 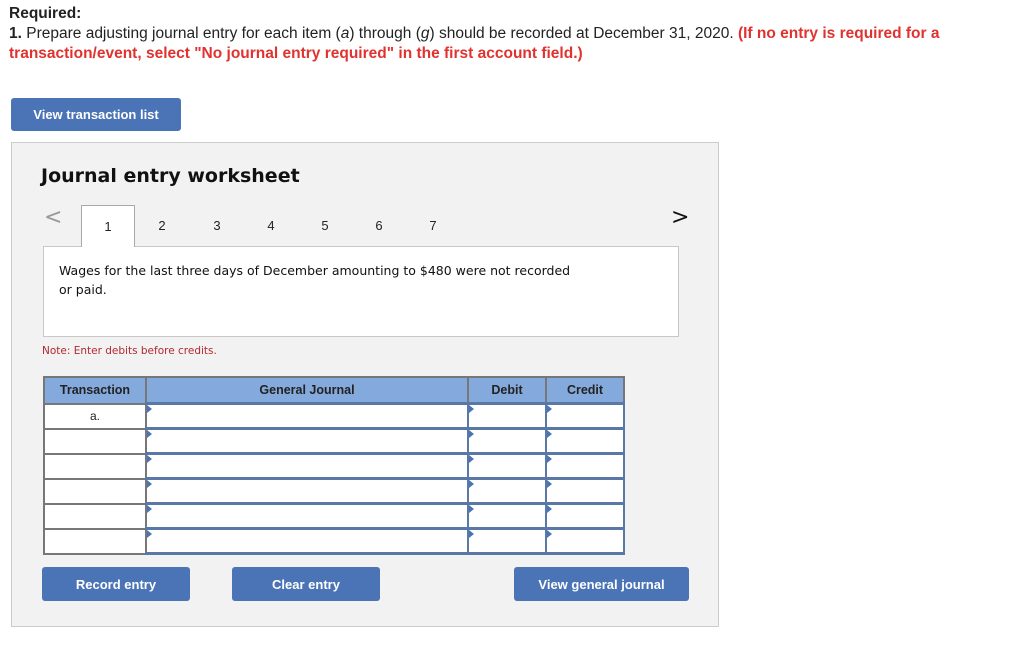 I want to click on transaction-cell: a., so click(x=95, y=416).